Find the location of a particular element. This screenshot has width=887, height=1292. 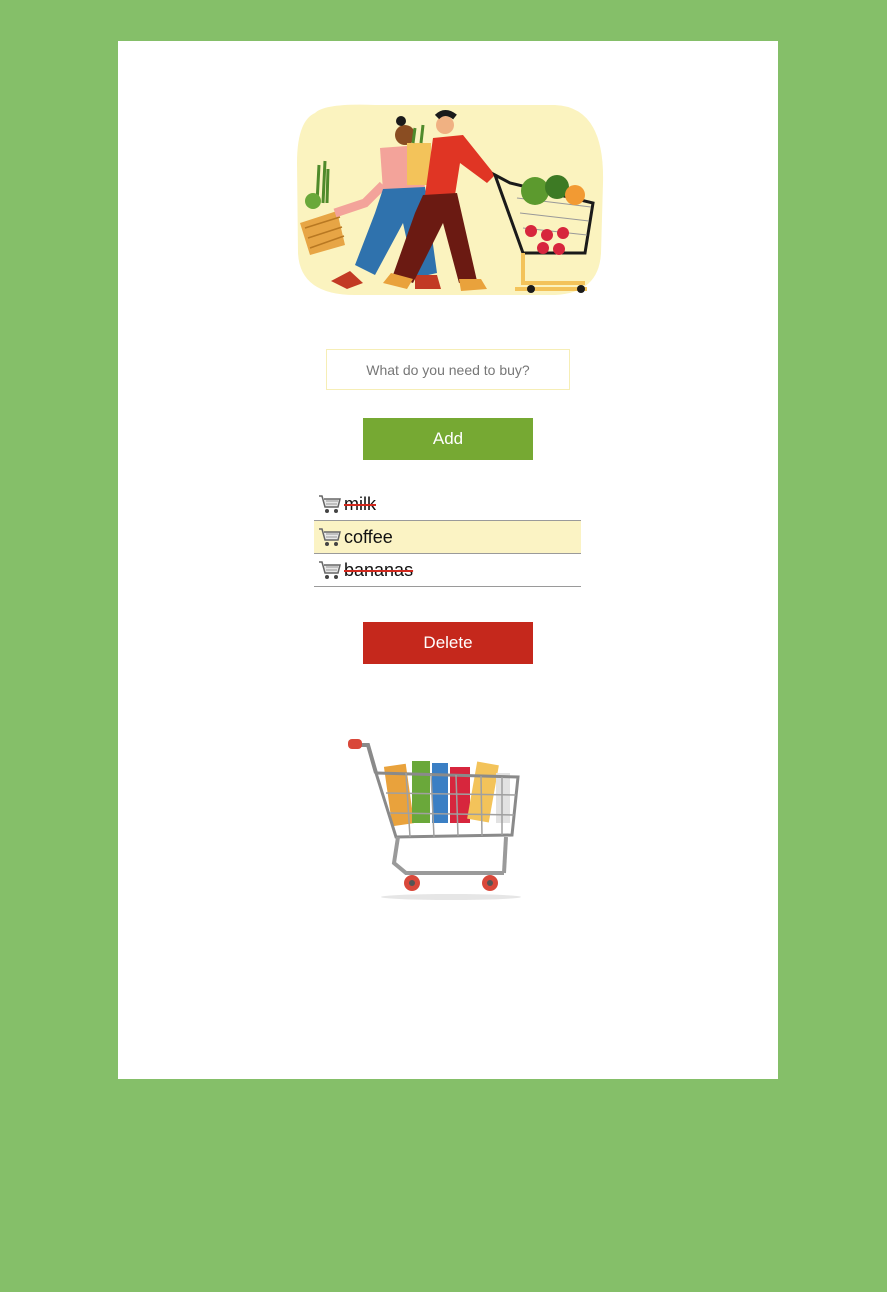

item-input is located at coordinates (448, 369).